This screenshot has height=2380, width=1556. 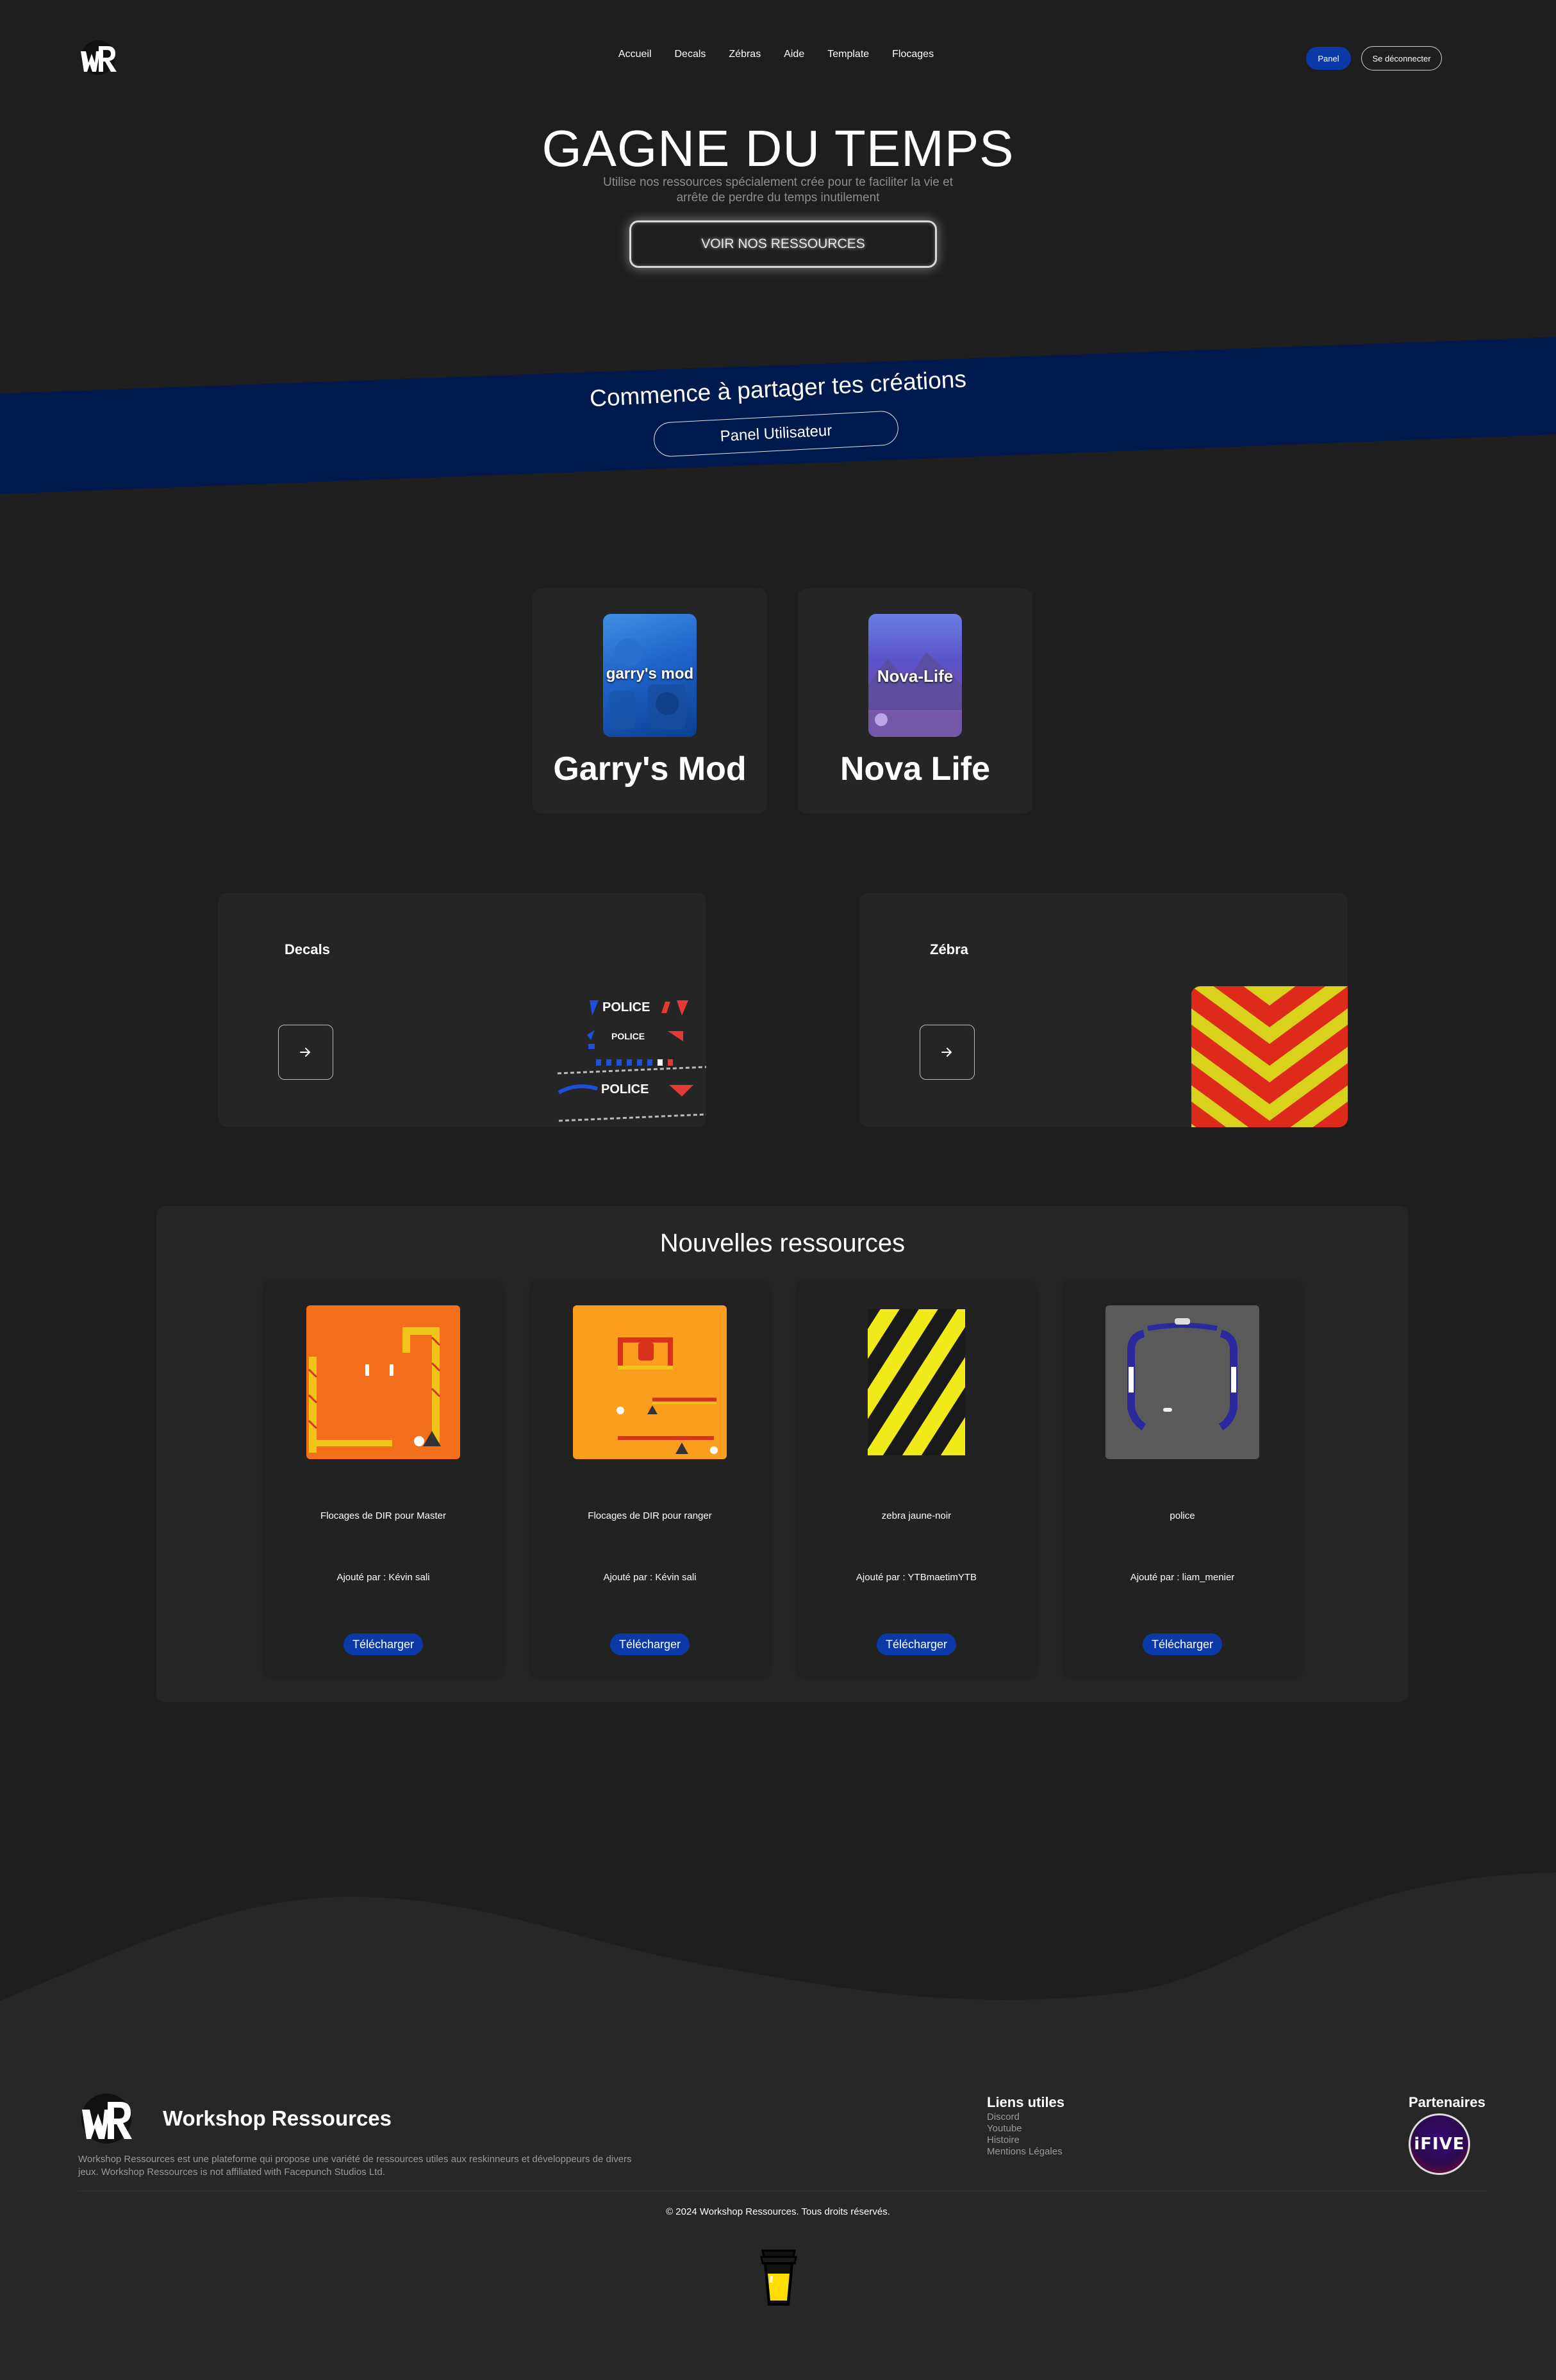 I want to click on nav-zebras: Zébras, so click(x=745, y=54).